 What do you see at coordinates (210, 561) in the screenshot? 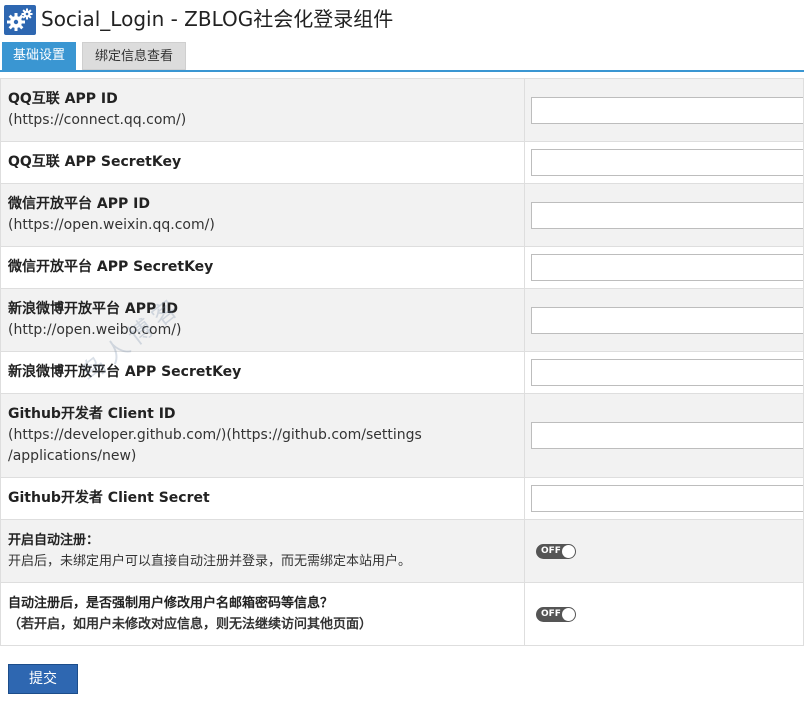
I see `row-sublabel: 开启后，未绑定用户可以直接自动注册并登录，而无需绑定本站用户。` at bounding box center [210, 561].